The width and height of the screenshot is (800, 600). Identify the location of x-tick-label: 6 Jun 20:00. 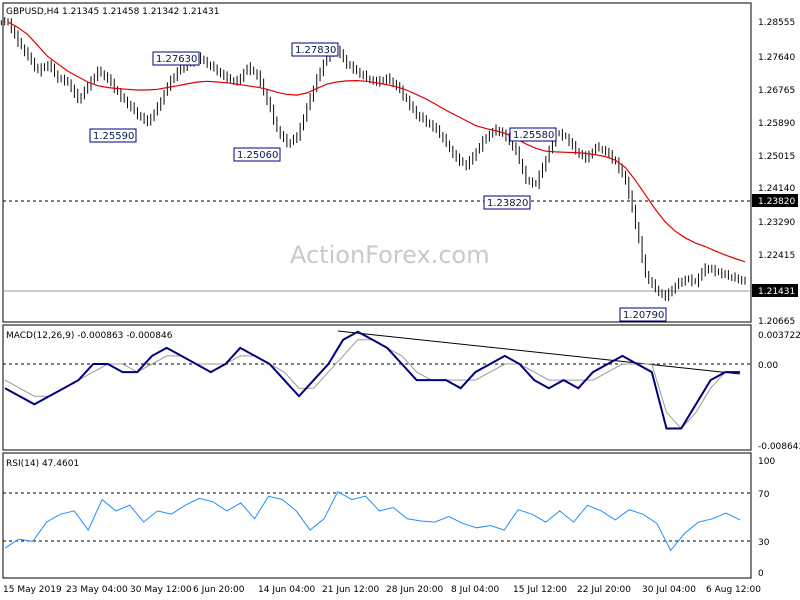
(219, 590).